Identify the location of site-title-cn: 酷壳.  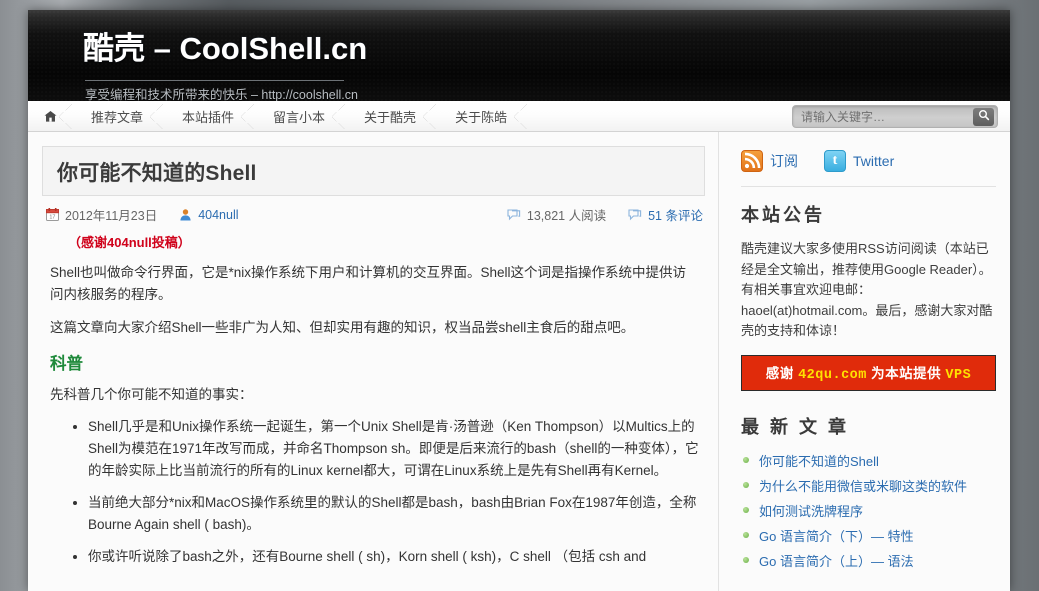
(114, 48).